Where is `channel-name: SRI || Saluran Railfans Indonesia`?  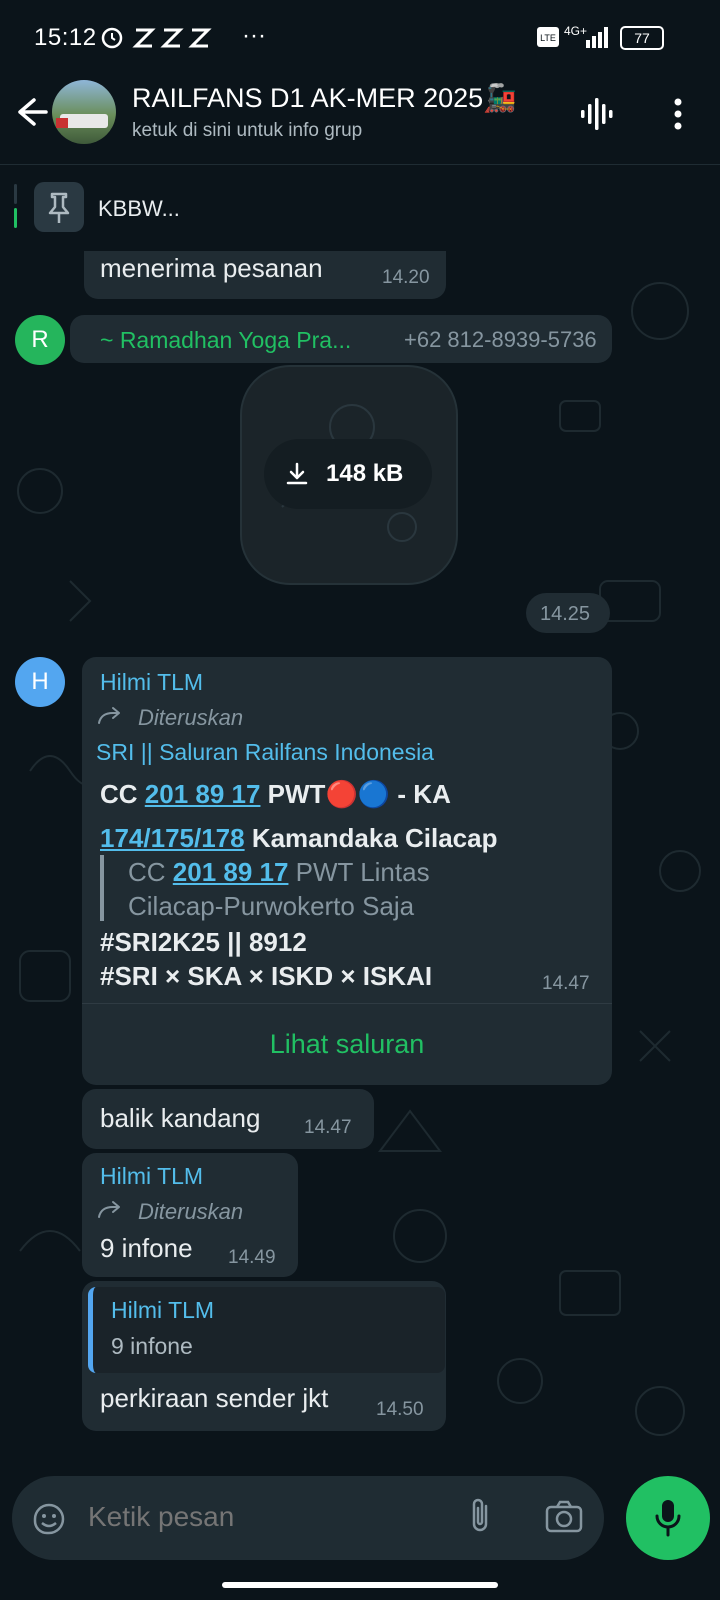 channel-name: SRI || Saluran Railfans Indonesia is located at coordinates (265, 752).